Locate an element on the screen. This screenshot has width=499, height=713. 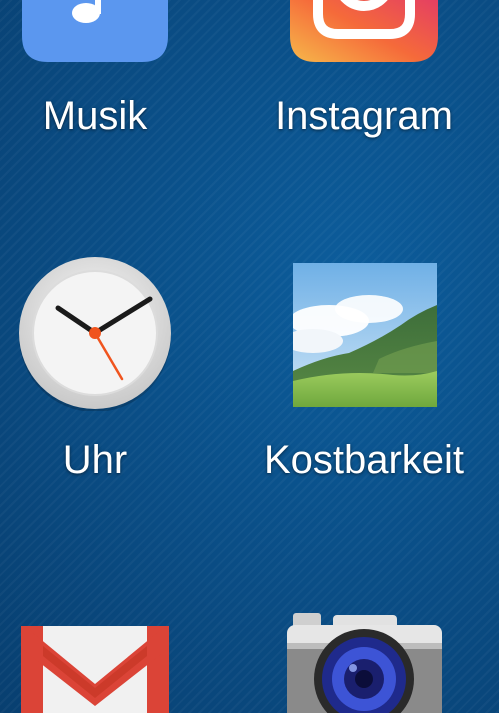
clock-icon is located at coordinates (95, 334).